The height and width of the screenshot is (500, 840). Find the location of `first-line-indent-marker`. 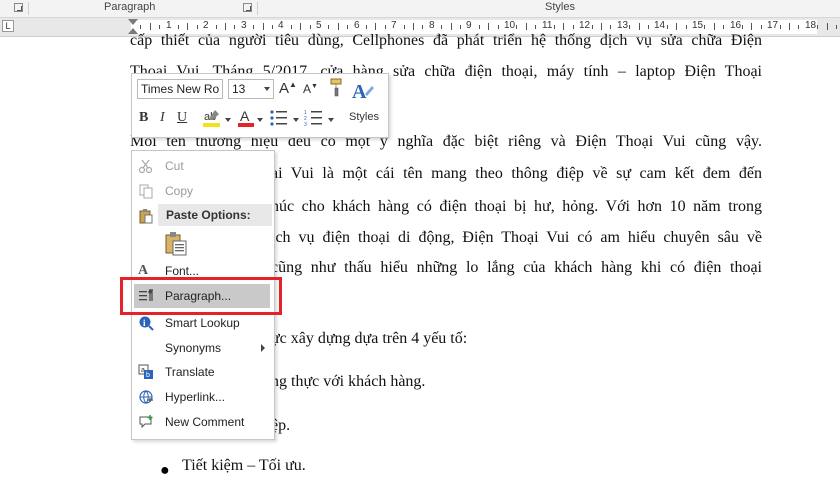

first-line-indent-marker is located at coordinates (133, 22).